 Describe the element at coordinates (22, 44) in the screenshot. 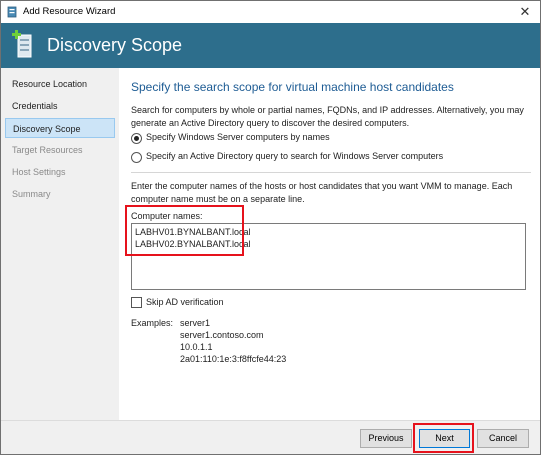

I see `server-add-icon` at that location.